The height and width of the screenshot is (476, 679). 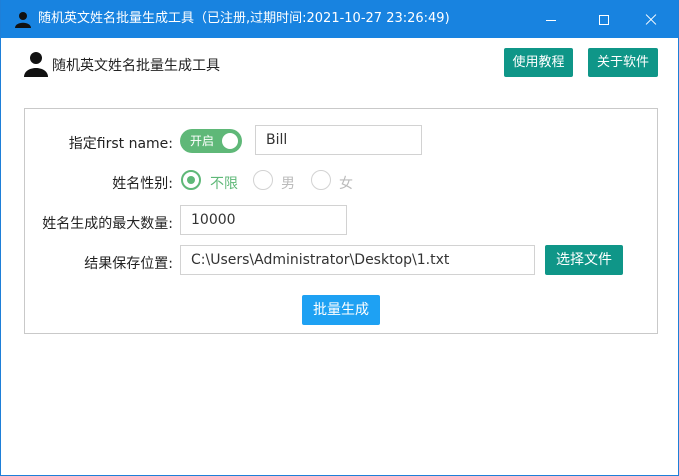 I want to click on first-name-toggle: 开启, so click(x=211, y=141).